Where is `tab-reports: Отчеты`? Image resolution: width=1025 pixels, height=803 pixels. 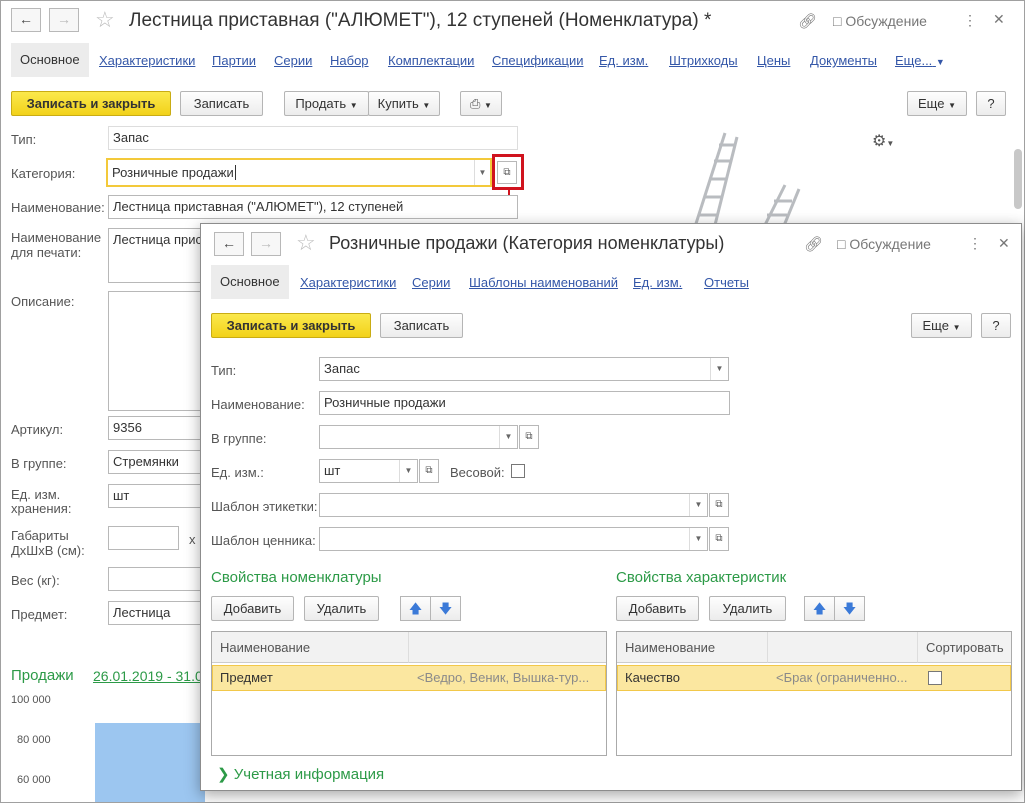
tab-reports: Отчеты is located at coordinates (726, 282).